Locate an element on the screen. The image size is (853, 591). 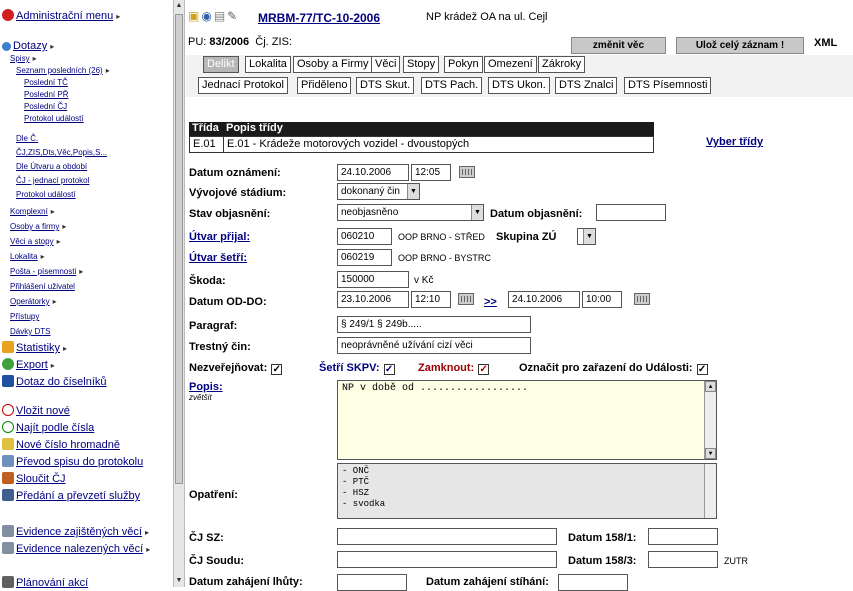
tab-omezeni: Omezení is located at coordinates (510, 64).